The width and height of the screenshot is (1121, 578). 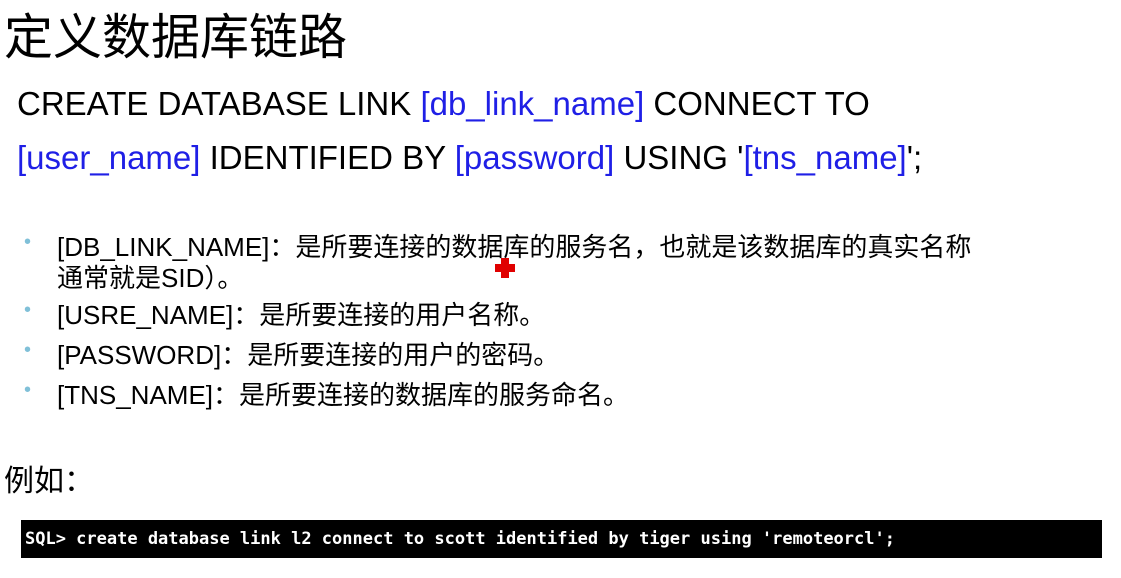 What do you see at coordinates (679, 157) in the screenshot?
I see `syntax-keyword: USING '` at bounding box center [679, 157].